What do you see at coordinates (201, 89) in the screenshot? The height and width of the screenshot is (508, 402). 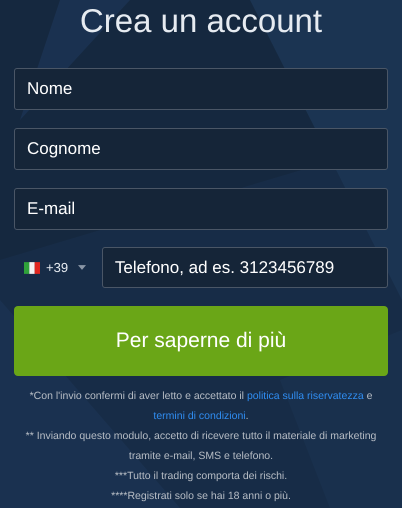 I see `text-field: Nome` at bounding box center [201, 89].